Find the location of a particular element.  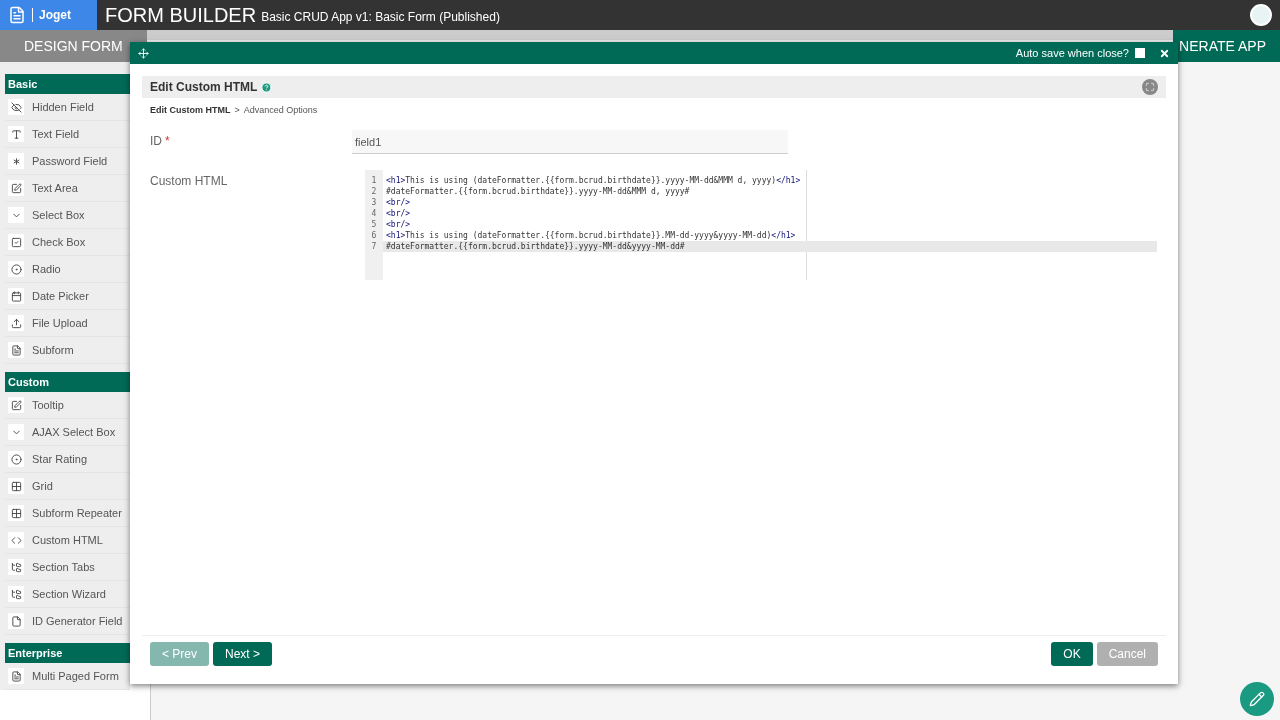

required-mark: * is located at coordinates (167, 141).